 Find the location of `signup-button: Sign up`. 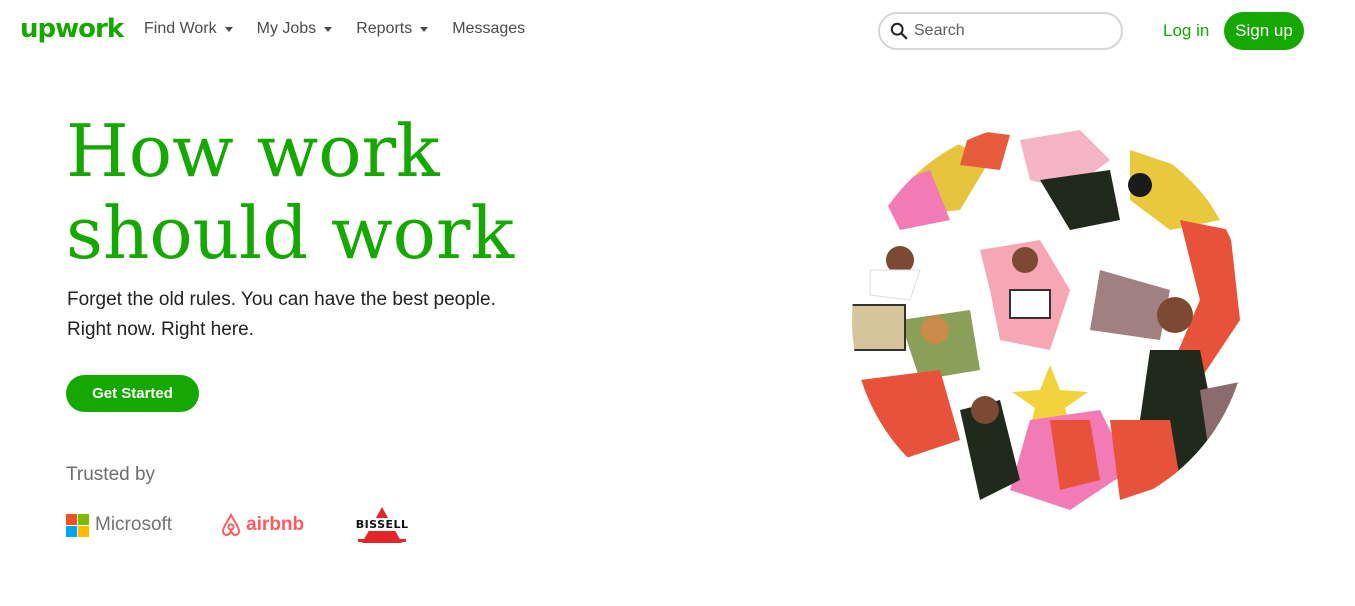

signup-button: Sign up is located at coordinates (1264, 31).